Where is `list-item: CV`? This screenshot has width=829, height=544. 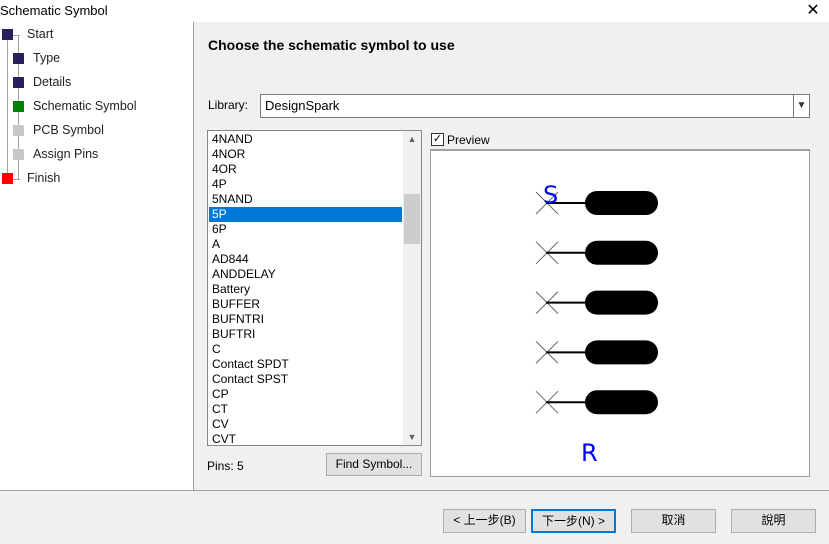 list-item: CV is located at coordinates (305, 424).